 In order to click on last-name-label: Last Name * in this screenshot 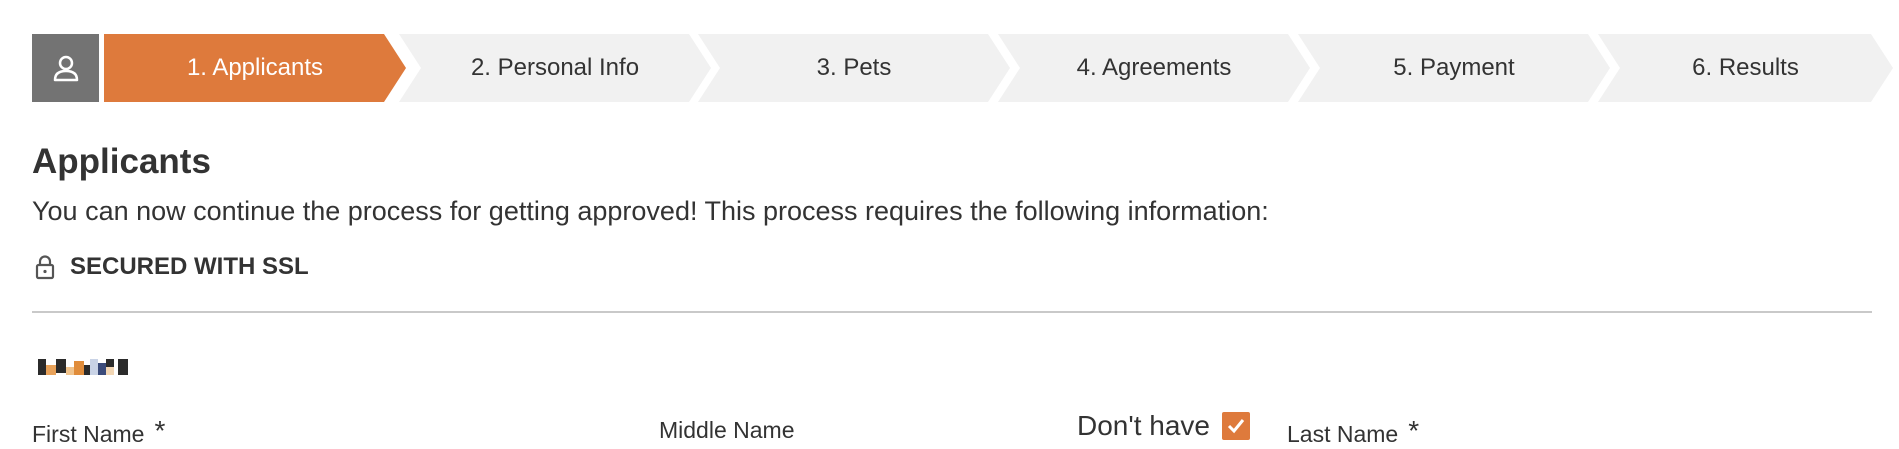, I will do `click(1353, 432)`.